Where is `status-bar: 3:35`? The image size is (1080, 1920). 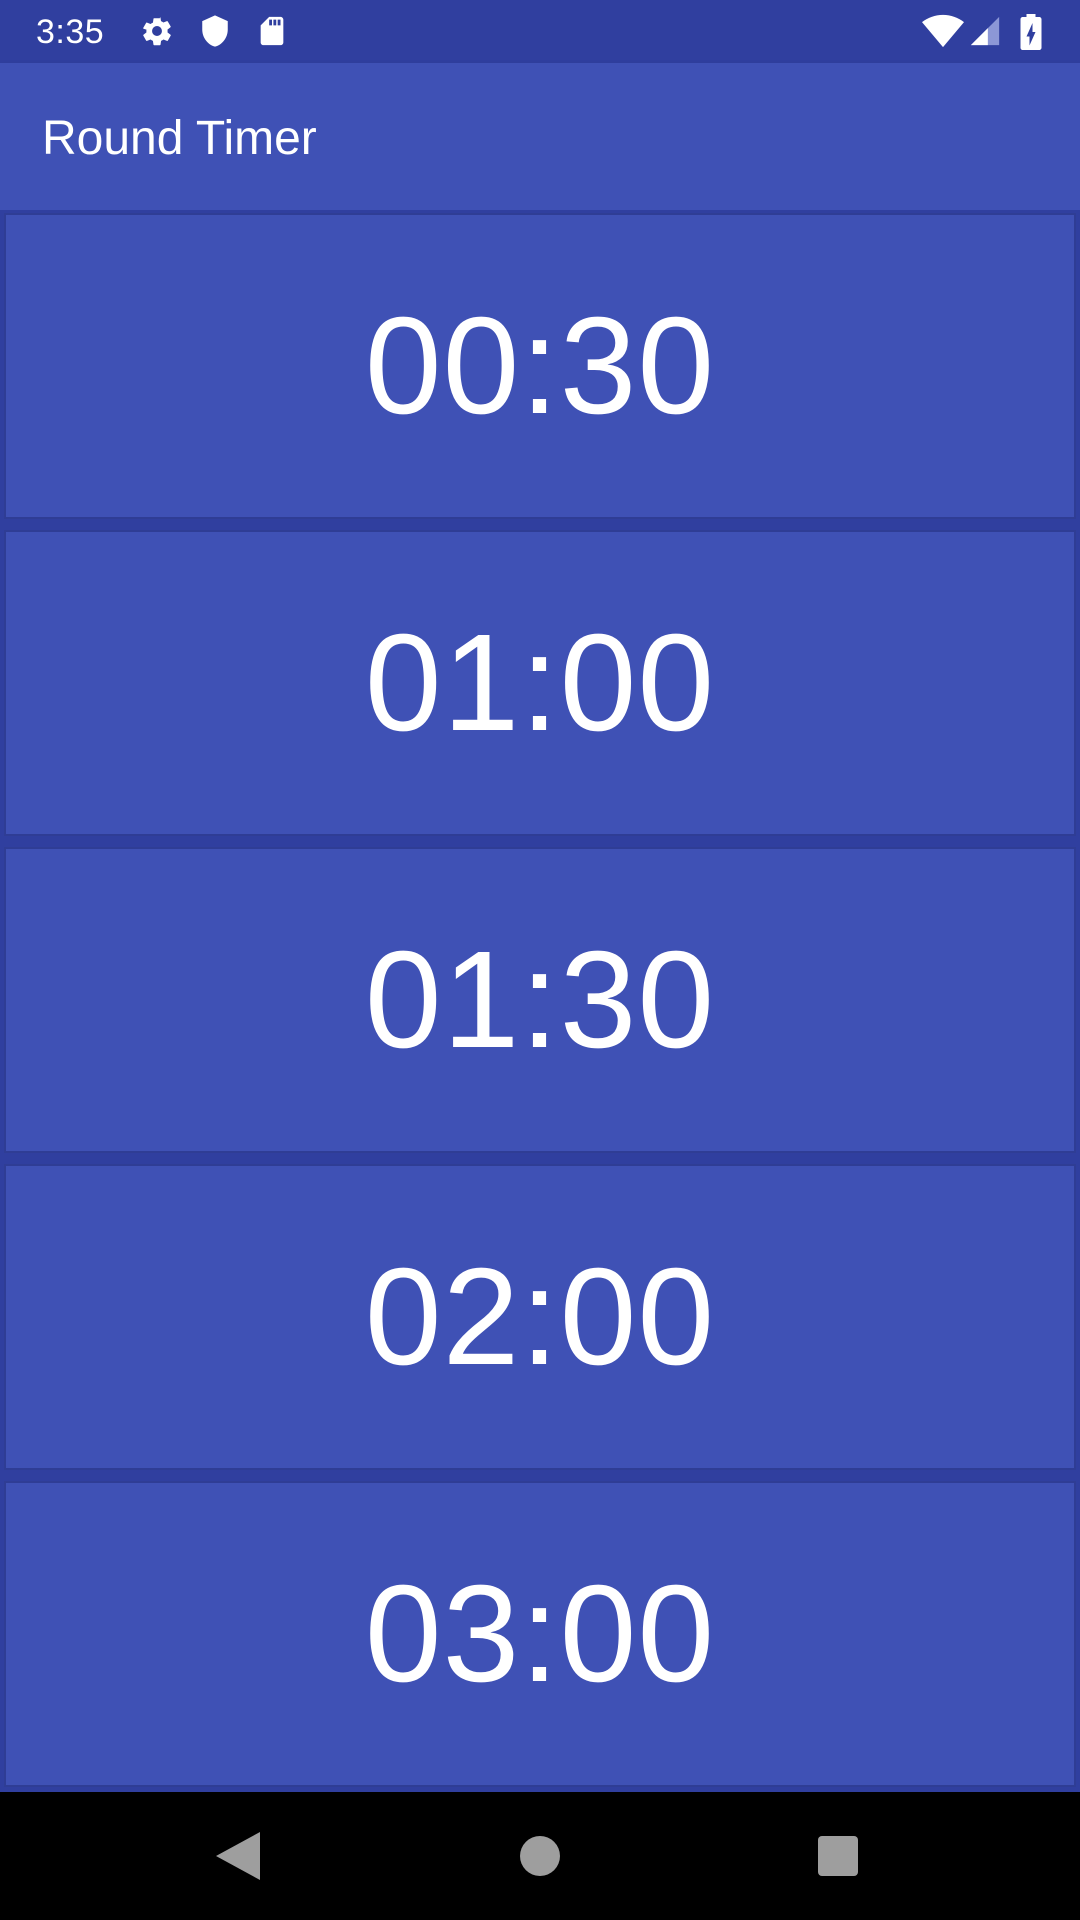 status-bar: 3:35 is located at coordinates (540, 31).